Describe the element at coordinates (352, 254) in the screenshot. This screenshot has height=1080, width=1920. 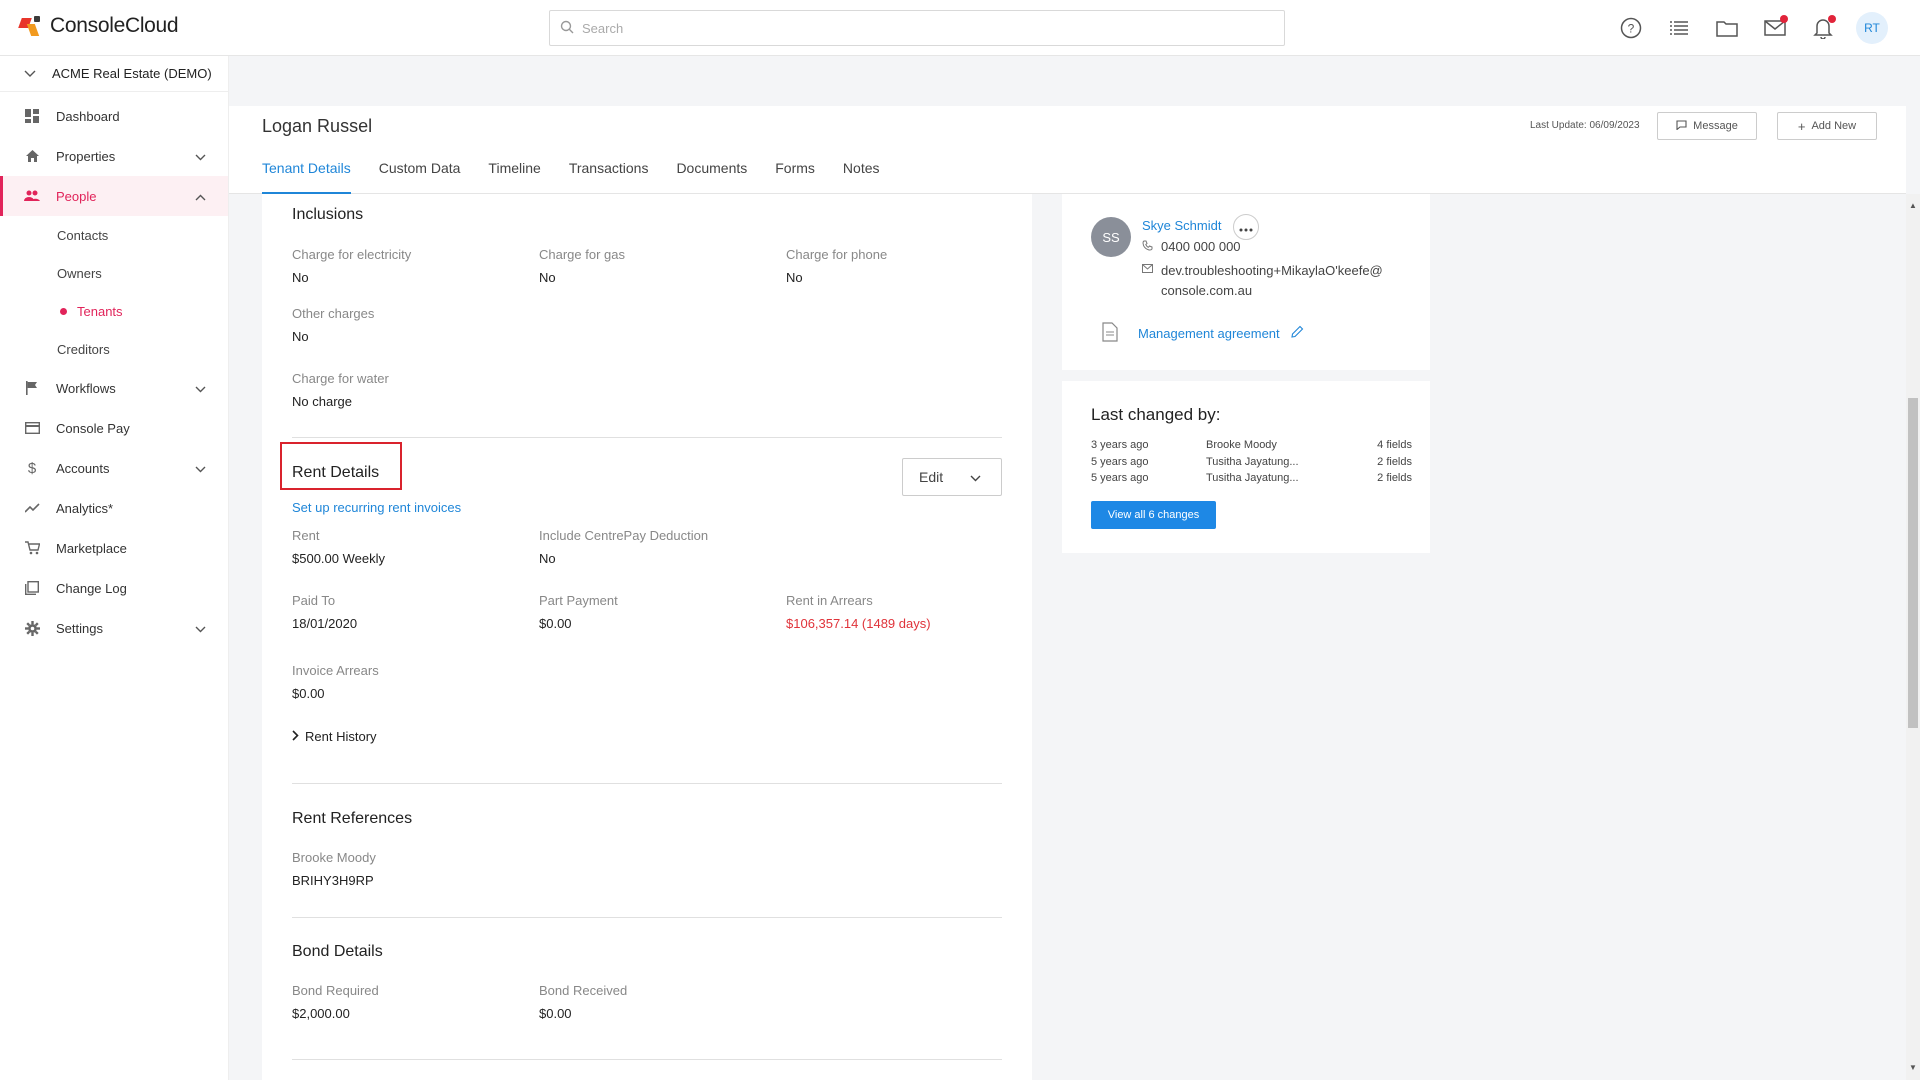
I see `field-label: Charge for electricity` at that location.